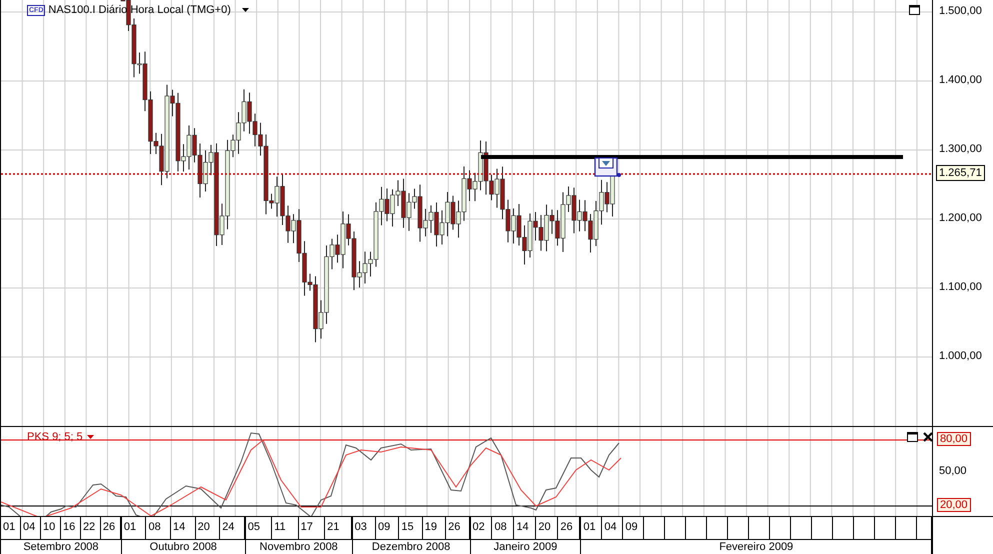 This screenshot has height=554, width=993. I want to click on indicator-tick-label: 50,00, so click(953, 471).